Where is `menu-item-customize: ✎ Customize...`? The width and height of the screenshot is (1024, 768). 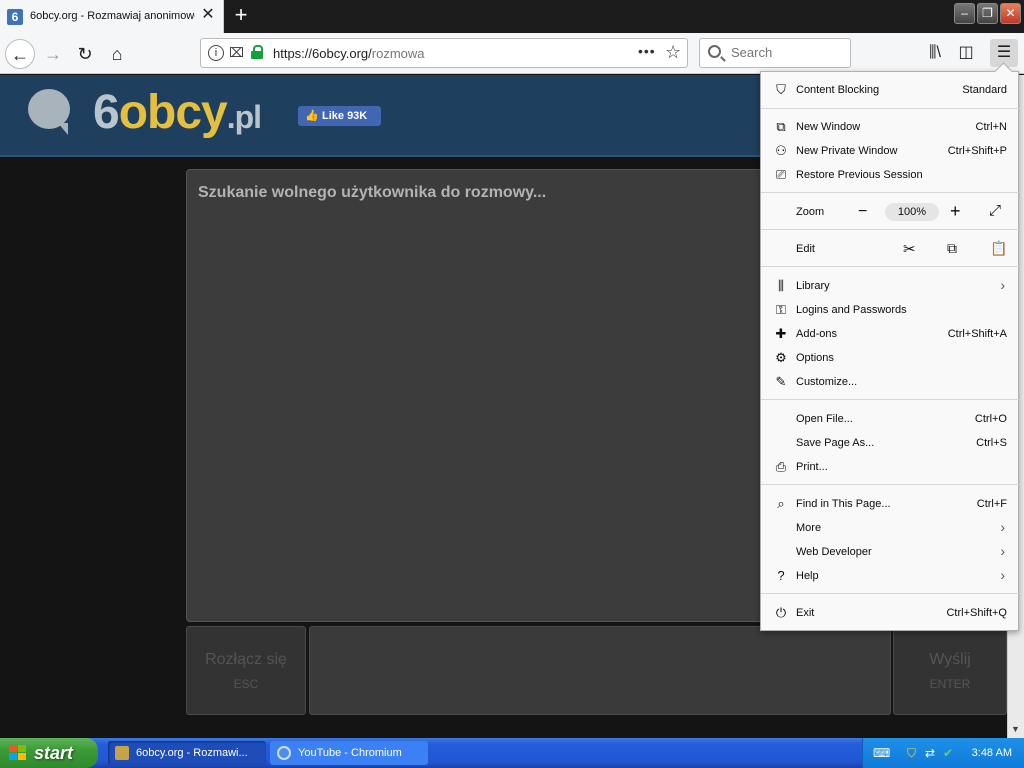
menu-item-customize: ✎ Customize... is located at coordinates (890, 382).